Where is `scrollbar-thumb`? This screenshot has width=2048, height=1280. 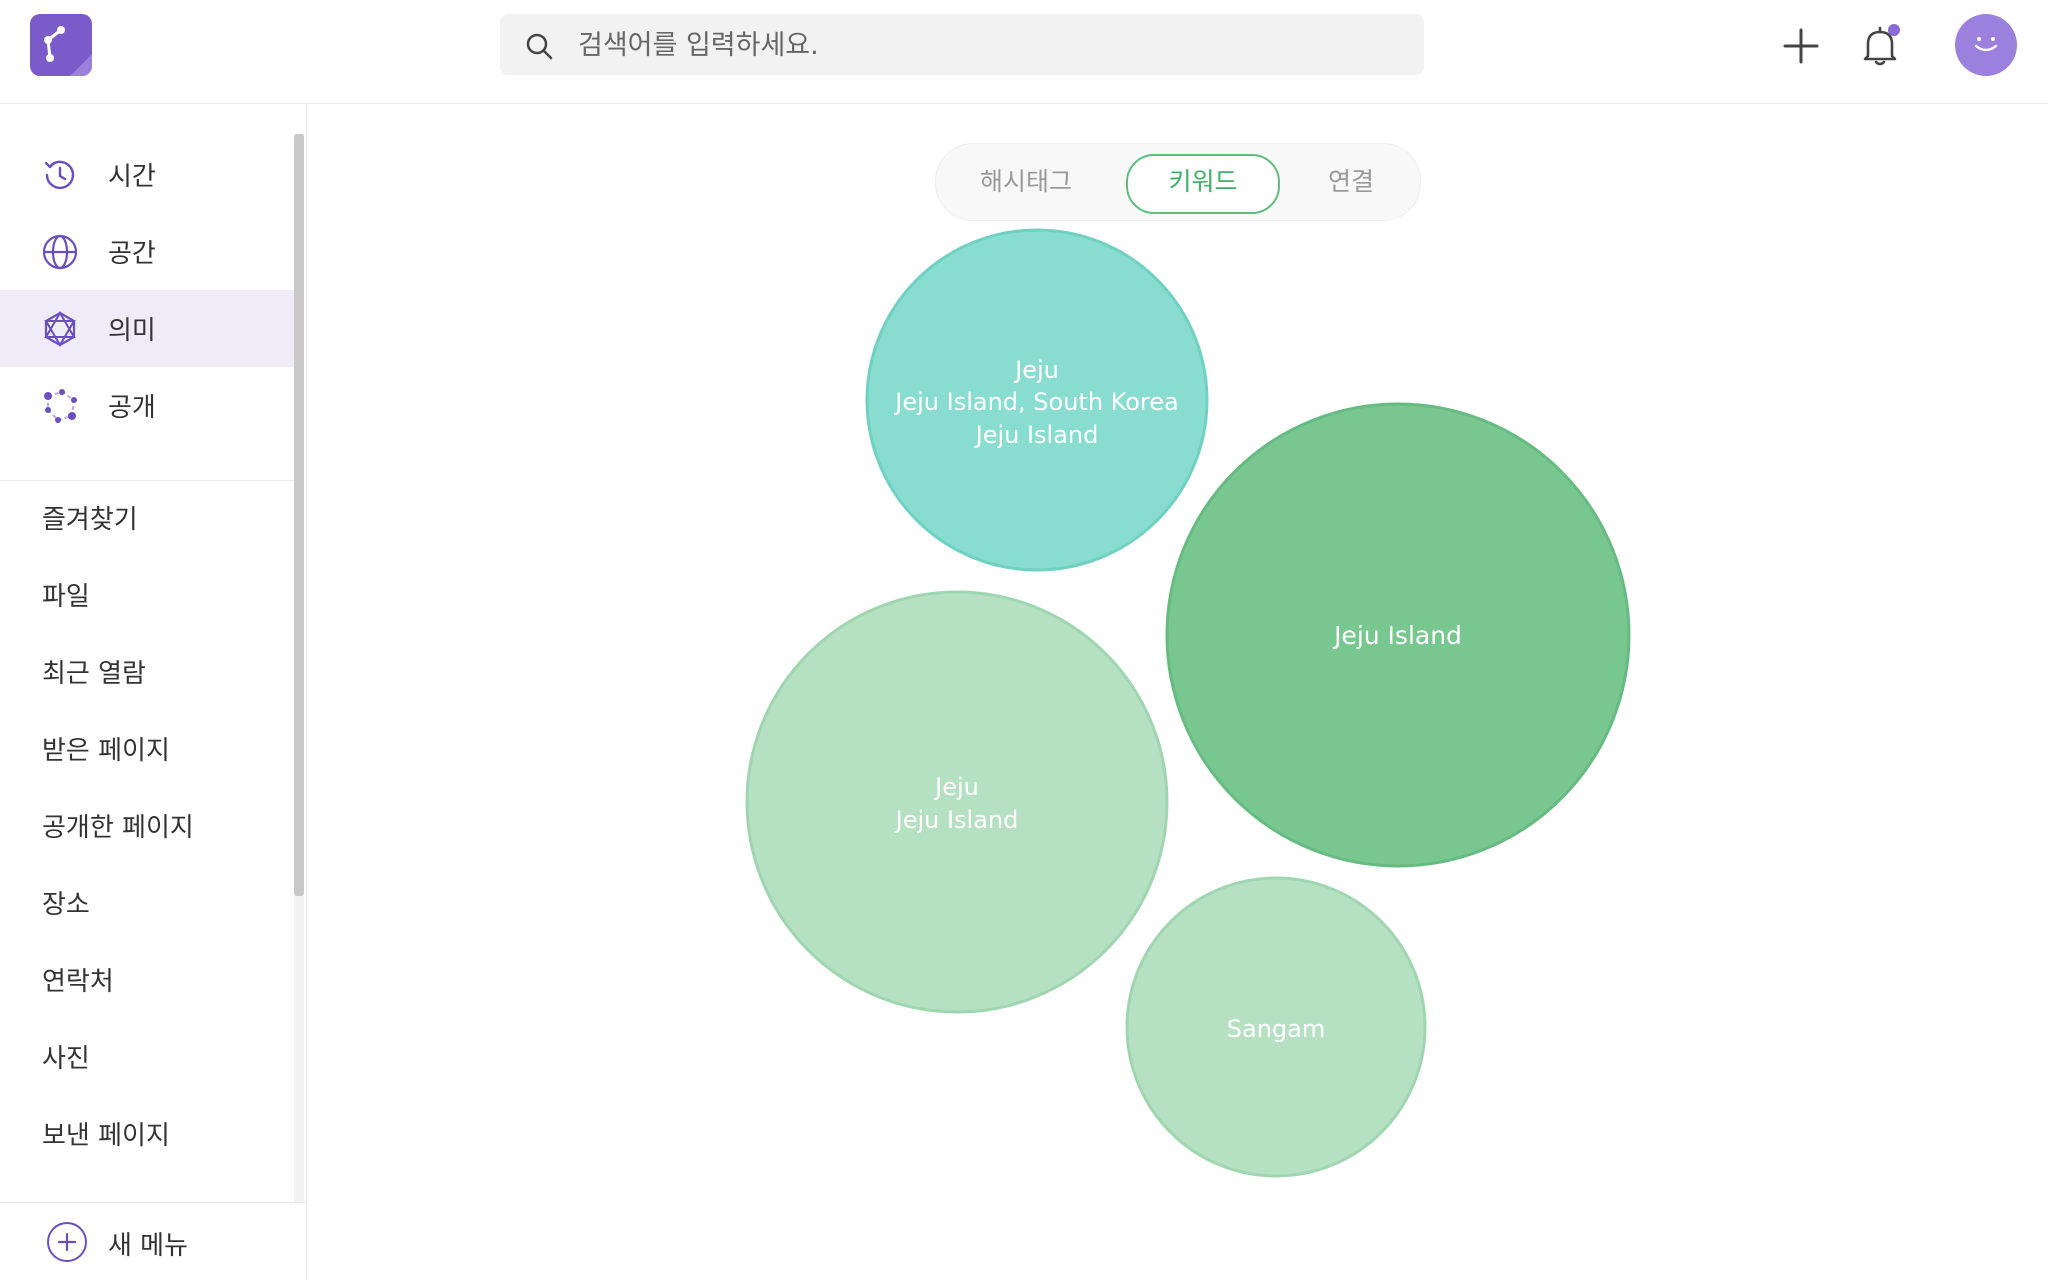
scrollbar-thumb is located at coordinates (299, 515).